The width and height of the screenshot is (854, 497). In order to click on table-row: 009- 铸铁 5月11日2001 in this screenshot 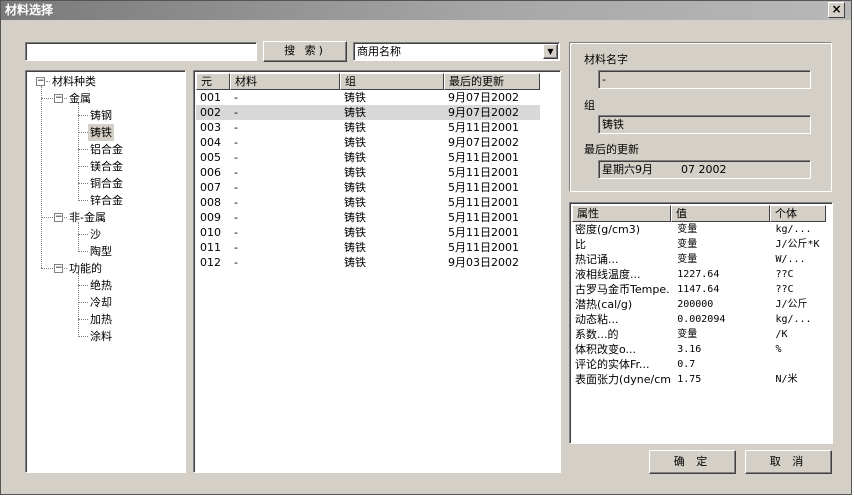, I will do `click(377, 217)`.